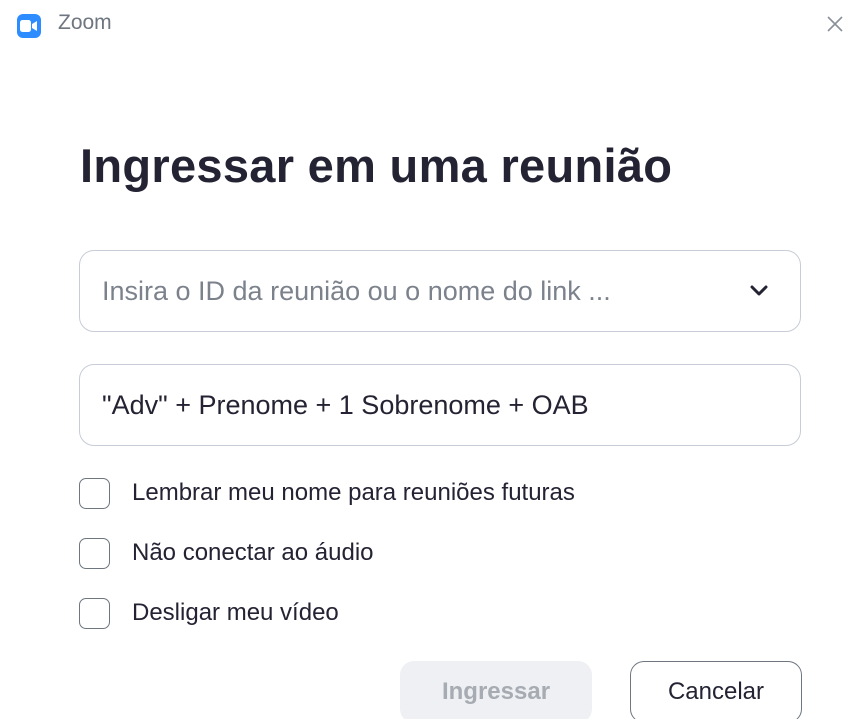 This screenshot has width=843, height=719. Describe the element at coordinates (94, 613) in the screenshot. I see `video-off-checkbox` at that location.